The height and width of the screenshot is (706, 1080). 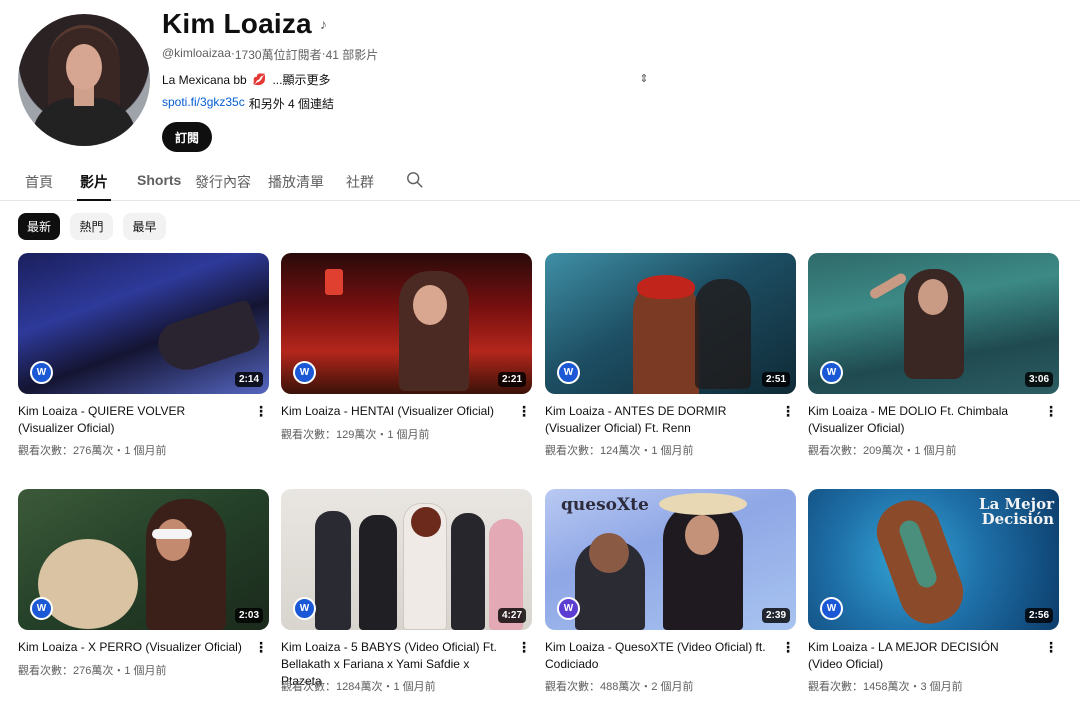 What do you see at coordinates (296, 186) in the screenshot?
I see `tab-playlists: 播放清單` at bounding box center [296, 186].